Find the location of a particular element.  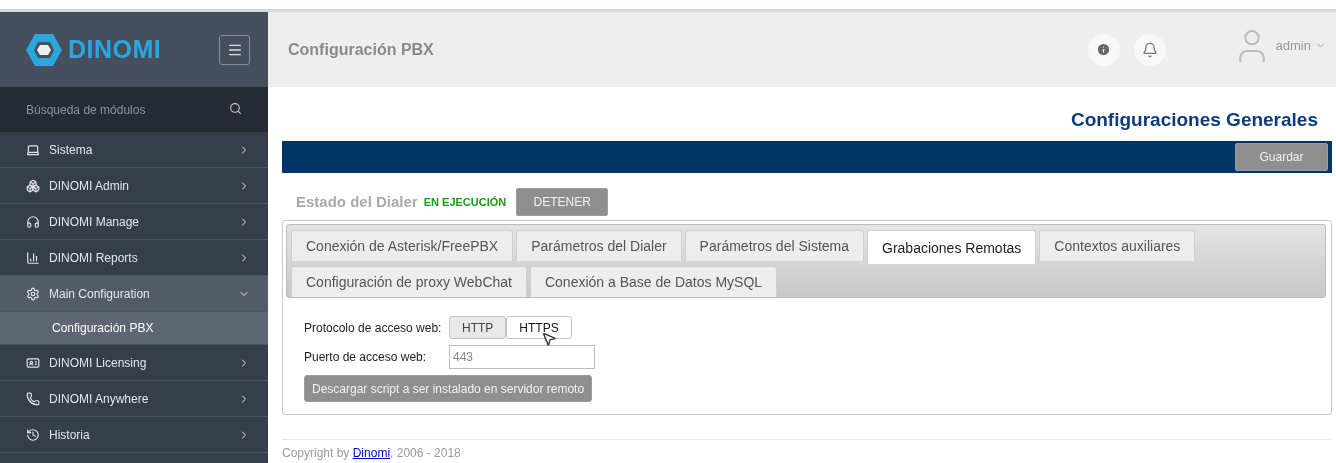

sidebar-item-label: Main Configuration is located at coordinates (99, 293).